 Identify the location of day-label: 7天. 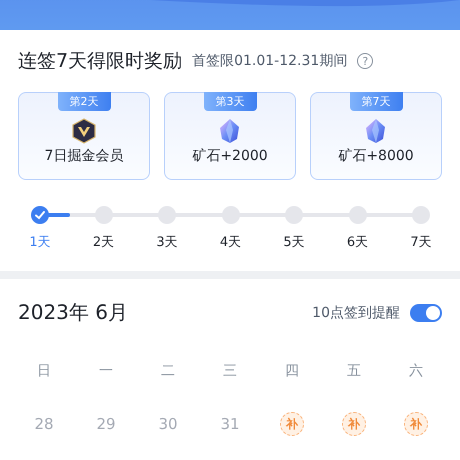
(421, 242).